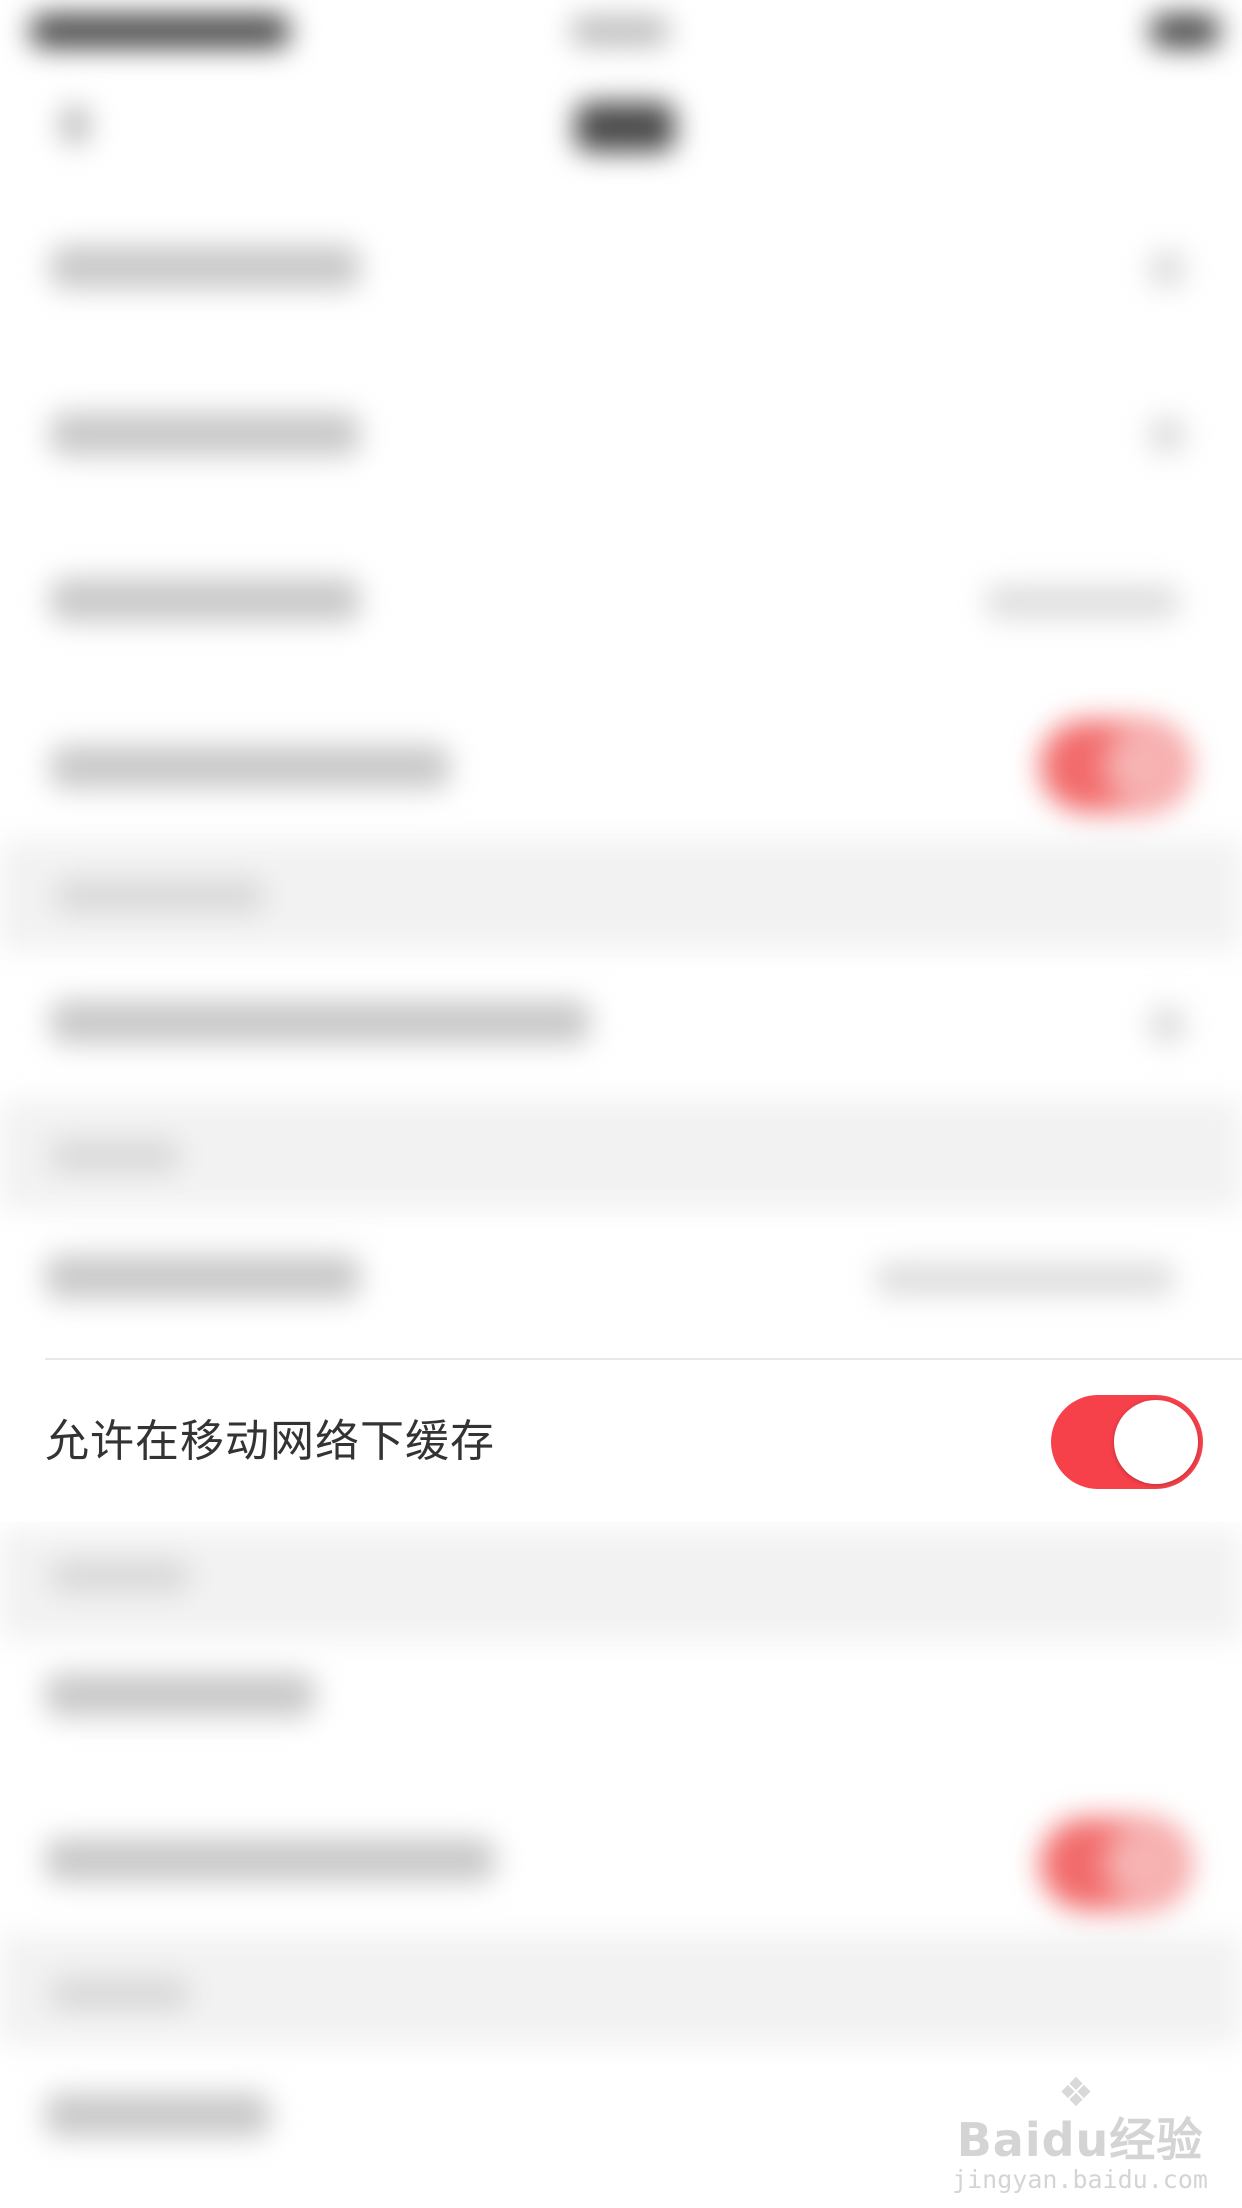 The width and height of the screenshot is (1242, 2208). I want to click on toggle-knob, so click(1156, 1442).